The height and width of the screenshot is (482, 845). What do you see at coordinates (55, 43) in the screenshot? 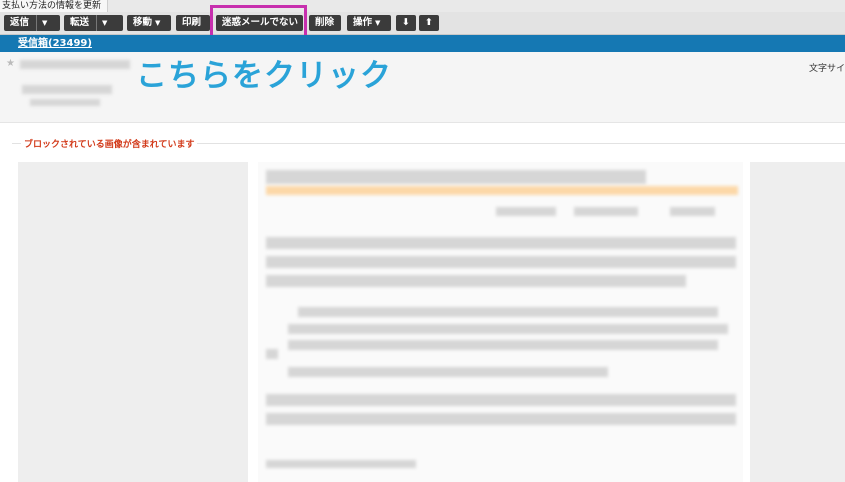
I see `inbox-link: 受信箱(23499)` at bounding box center [55, 43].